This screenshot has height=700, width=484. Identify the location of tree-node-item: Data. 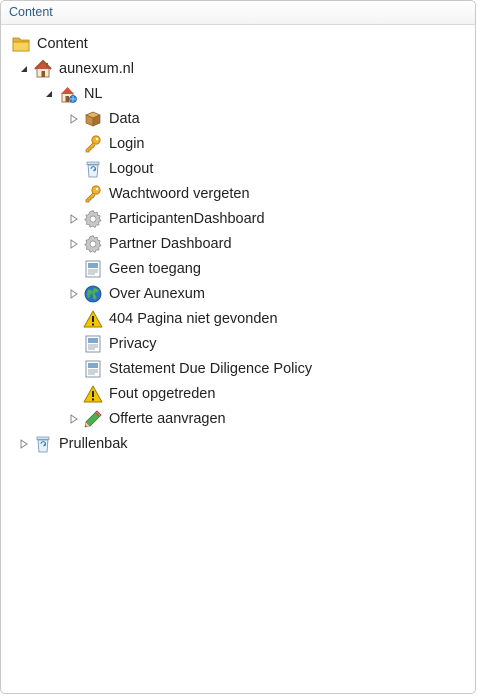
(104, 118).